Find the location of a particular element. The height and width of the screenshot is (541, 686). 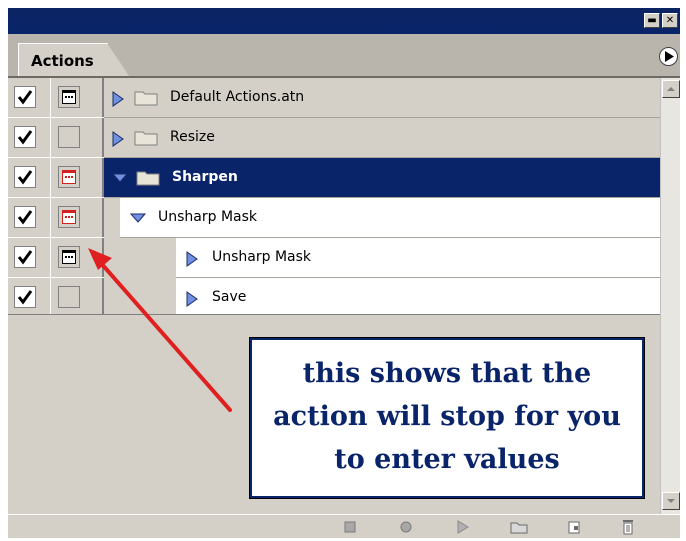

action-row: Sharpen is located at coordinates (334, 178).